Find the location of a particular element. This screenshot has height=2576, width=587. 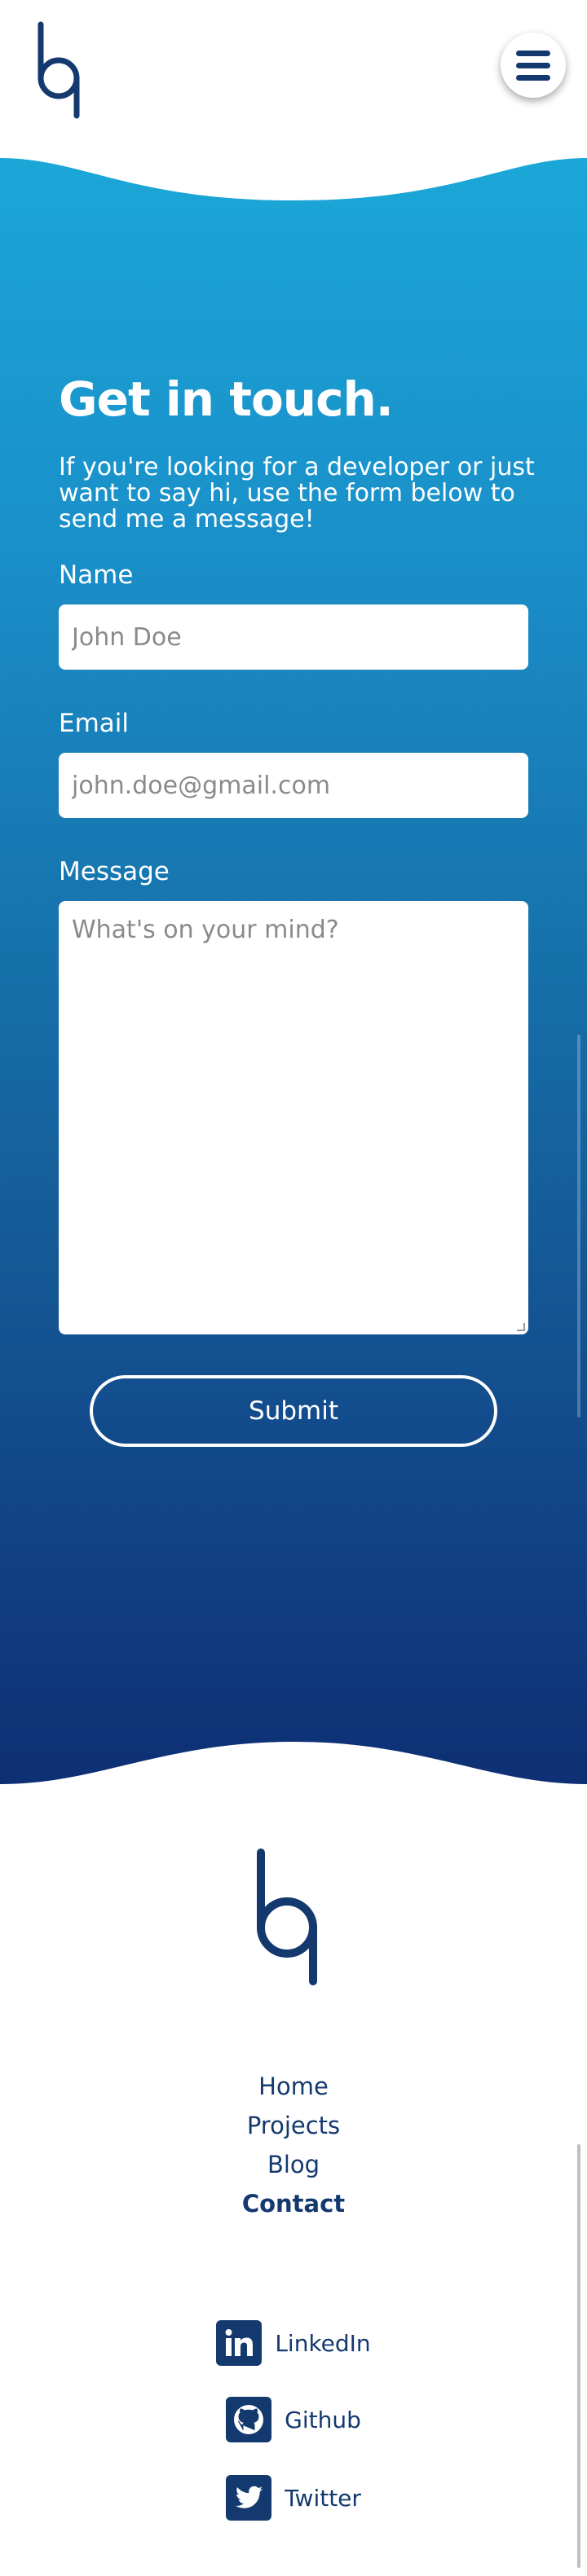

menu-button is located at coordinates (533, 65).